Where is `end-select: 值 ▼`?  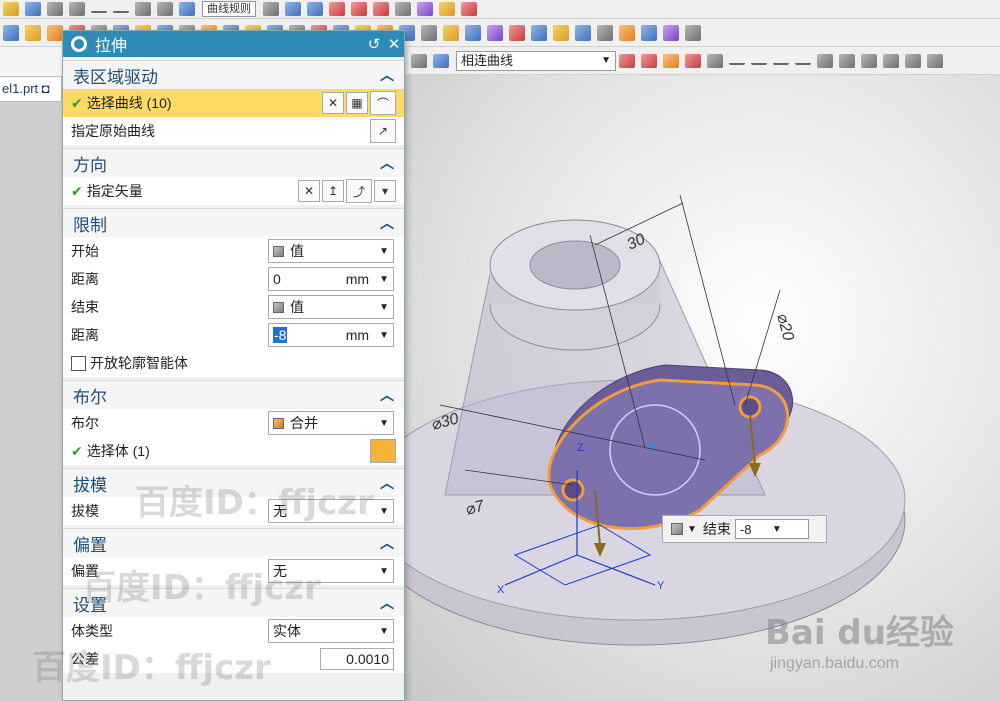 end-select: 值 ▼ is located at coordinates (331, 307).